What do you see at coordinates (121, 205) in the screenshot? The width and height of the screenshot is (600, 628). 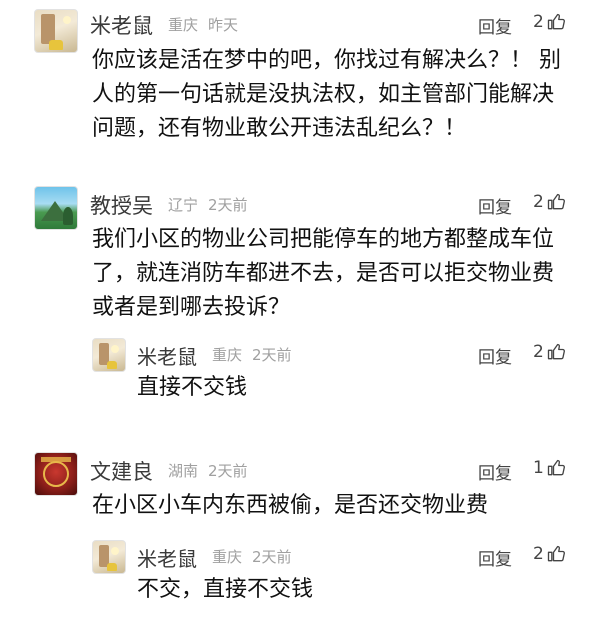 I see `username: 教授吴` at bounding box center [121, 205].